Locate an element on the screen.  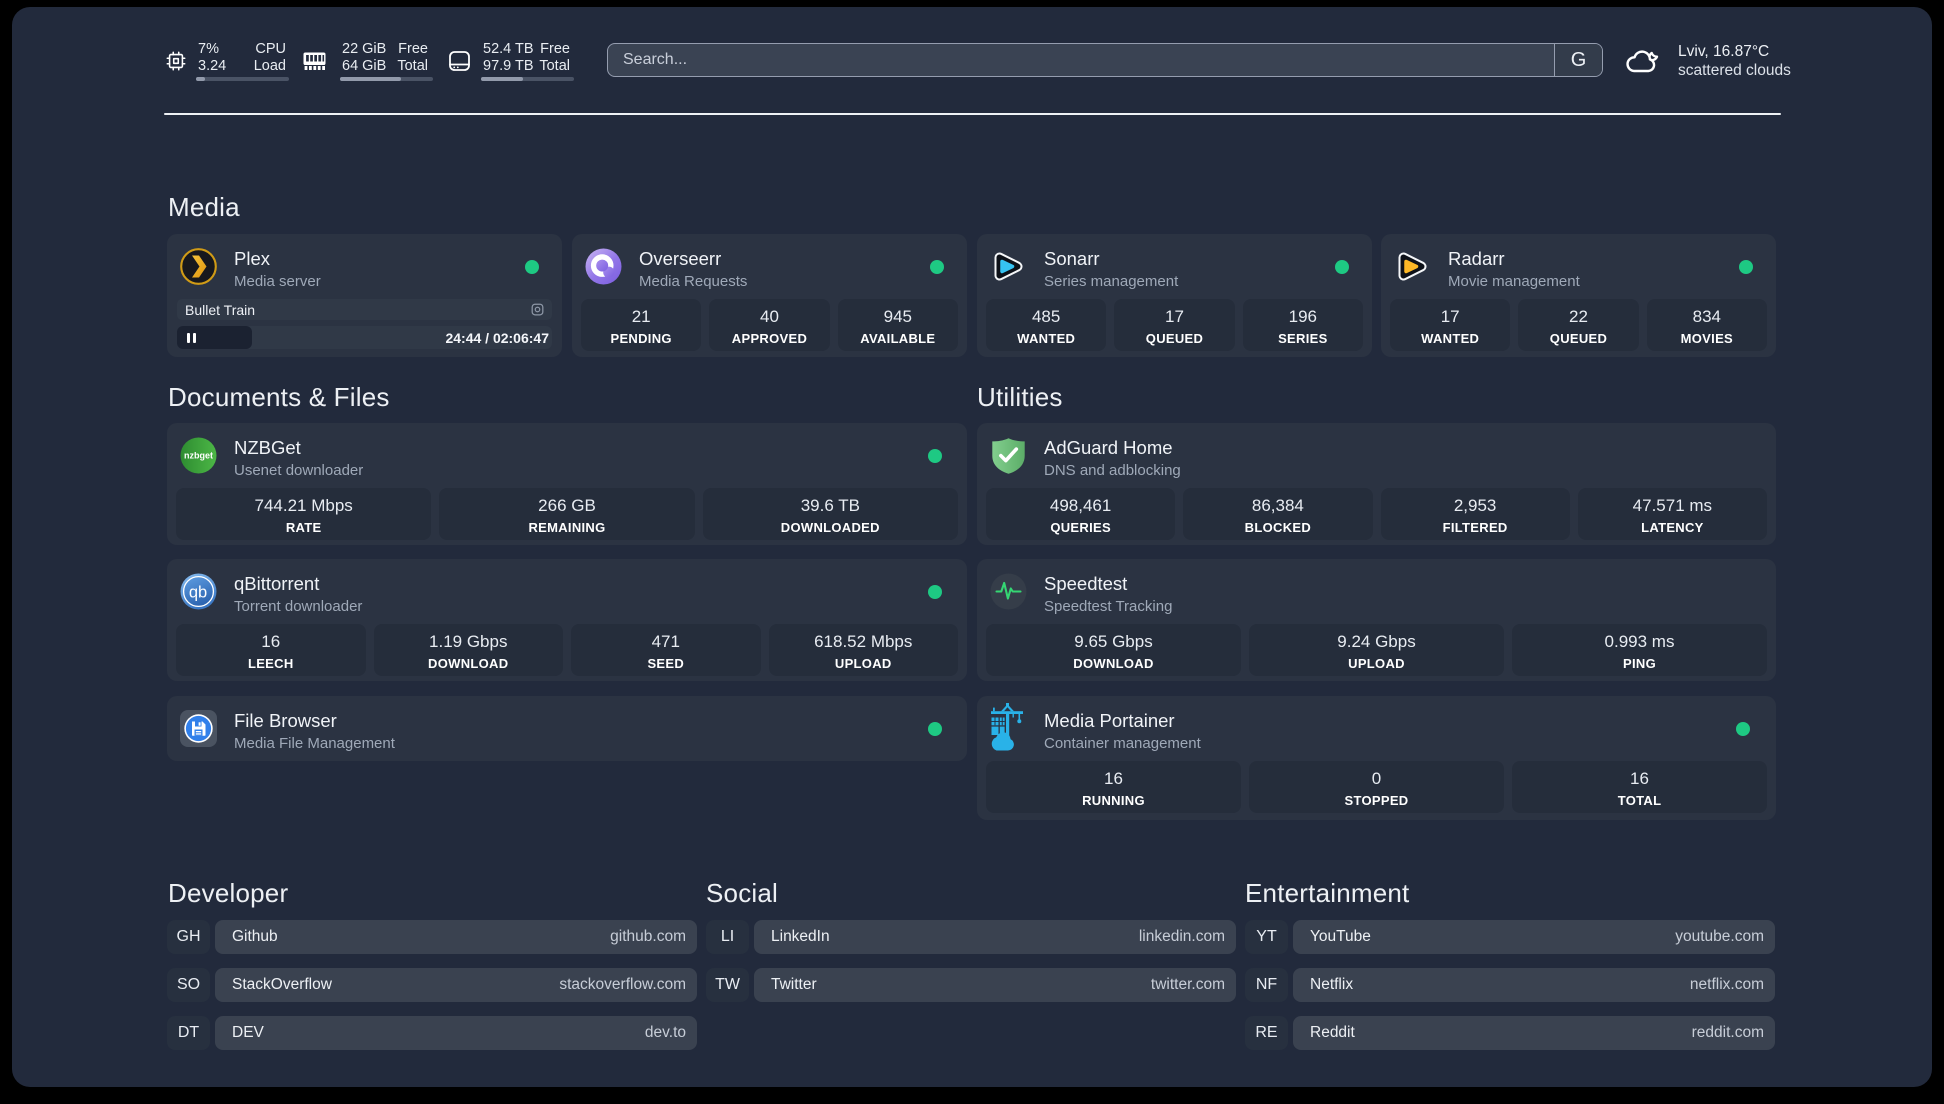
svg-text: qb is located at coordinates (198, 593).